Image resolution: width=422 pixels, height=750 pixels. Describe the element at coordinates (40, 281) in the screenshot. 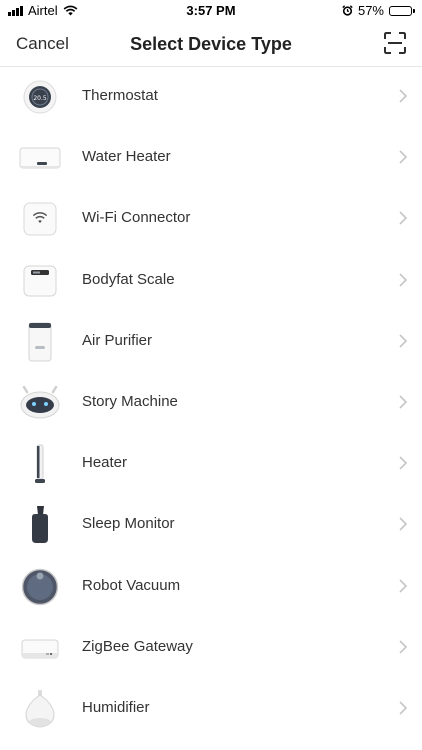

I see `bodyfat-scale-icon` at that location.